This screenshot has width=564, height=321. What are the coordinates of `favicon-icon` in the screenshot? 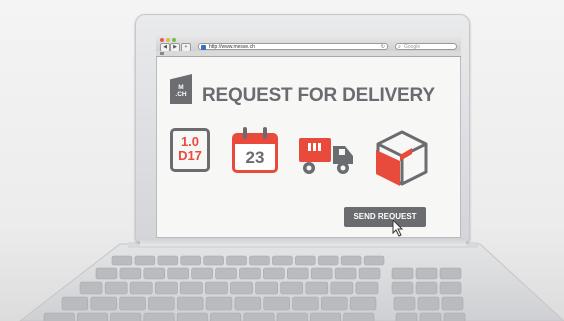 It's located at (203, 47).